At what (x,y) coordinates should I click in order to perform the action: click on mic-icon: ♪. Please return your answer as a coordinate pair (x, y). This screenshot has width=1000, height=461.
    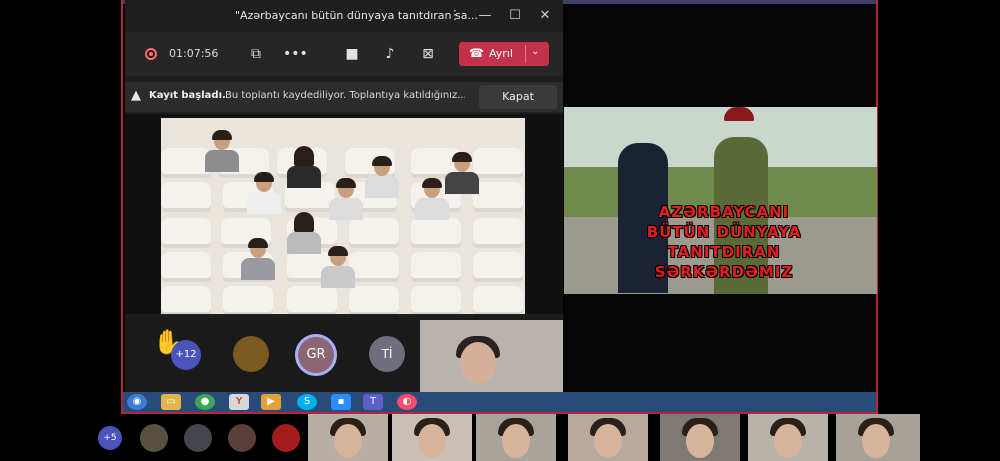
    Looking at the image, I should click on (390, 54).